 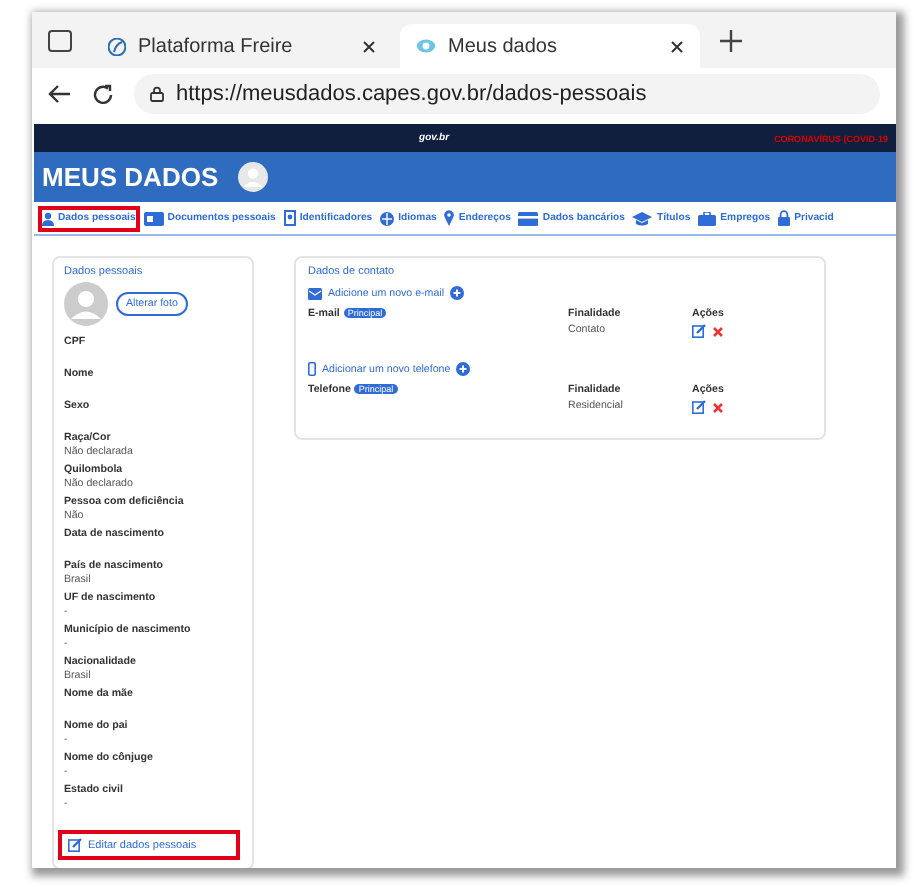 What do you see at coordinates (642, 218) in the screenshot?
I see `graduation-cap-icon` at bounding box center [642, 218].